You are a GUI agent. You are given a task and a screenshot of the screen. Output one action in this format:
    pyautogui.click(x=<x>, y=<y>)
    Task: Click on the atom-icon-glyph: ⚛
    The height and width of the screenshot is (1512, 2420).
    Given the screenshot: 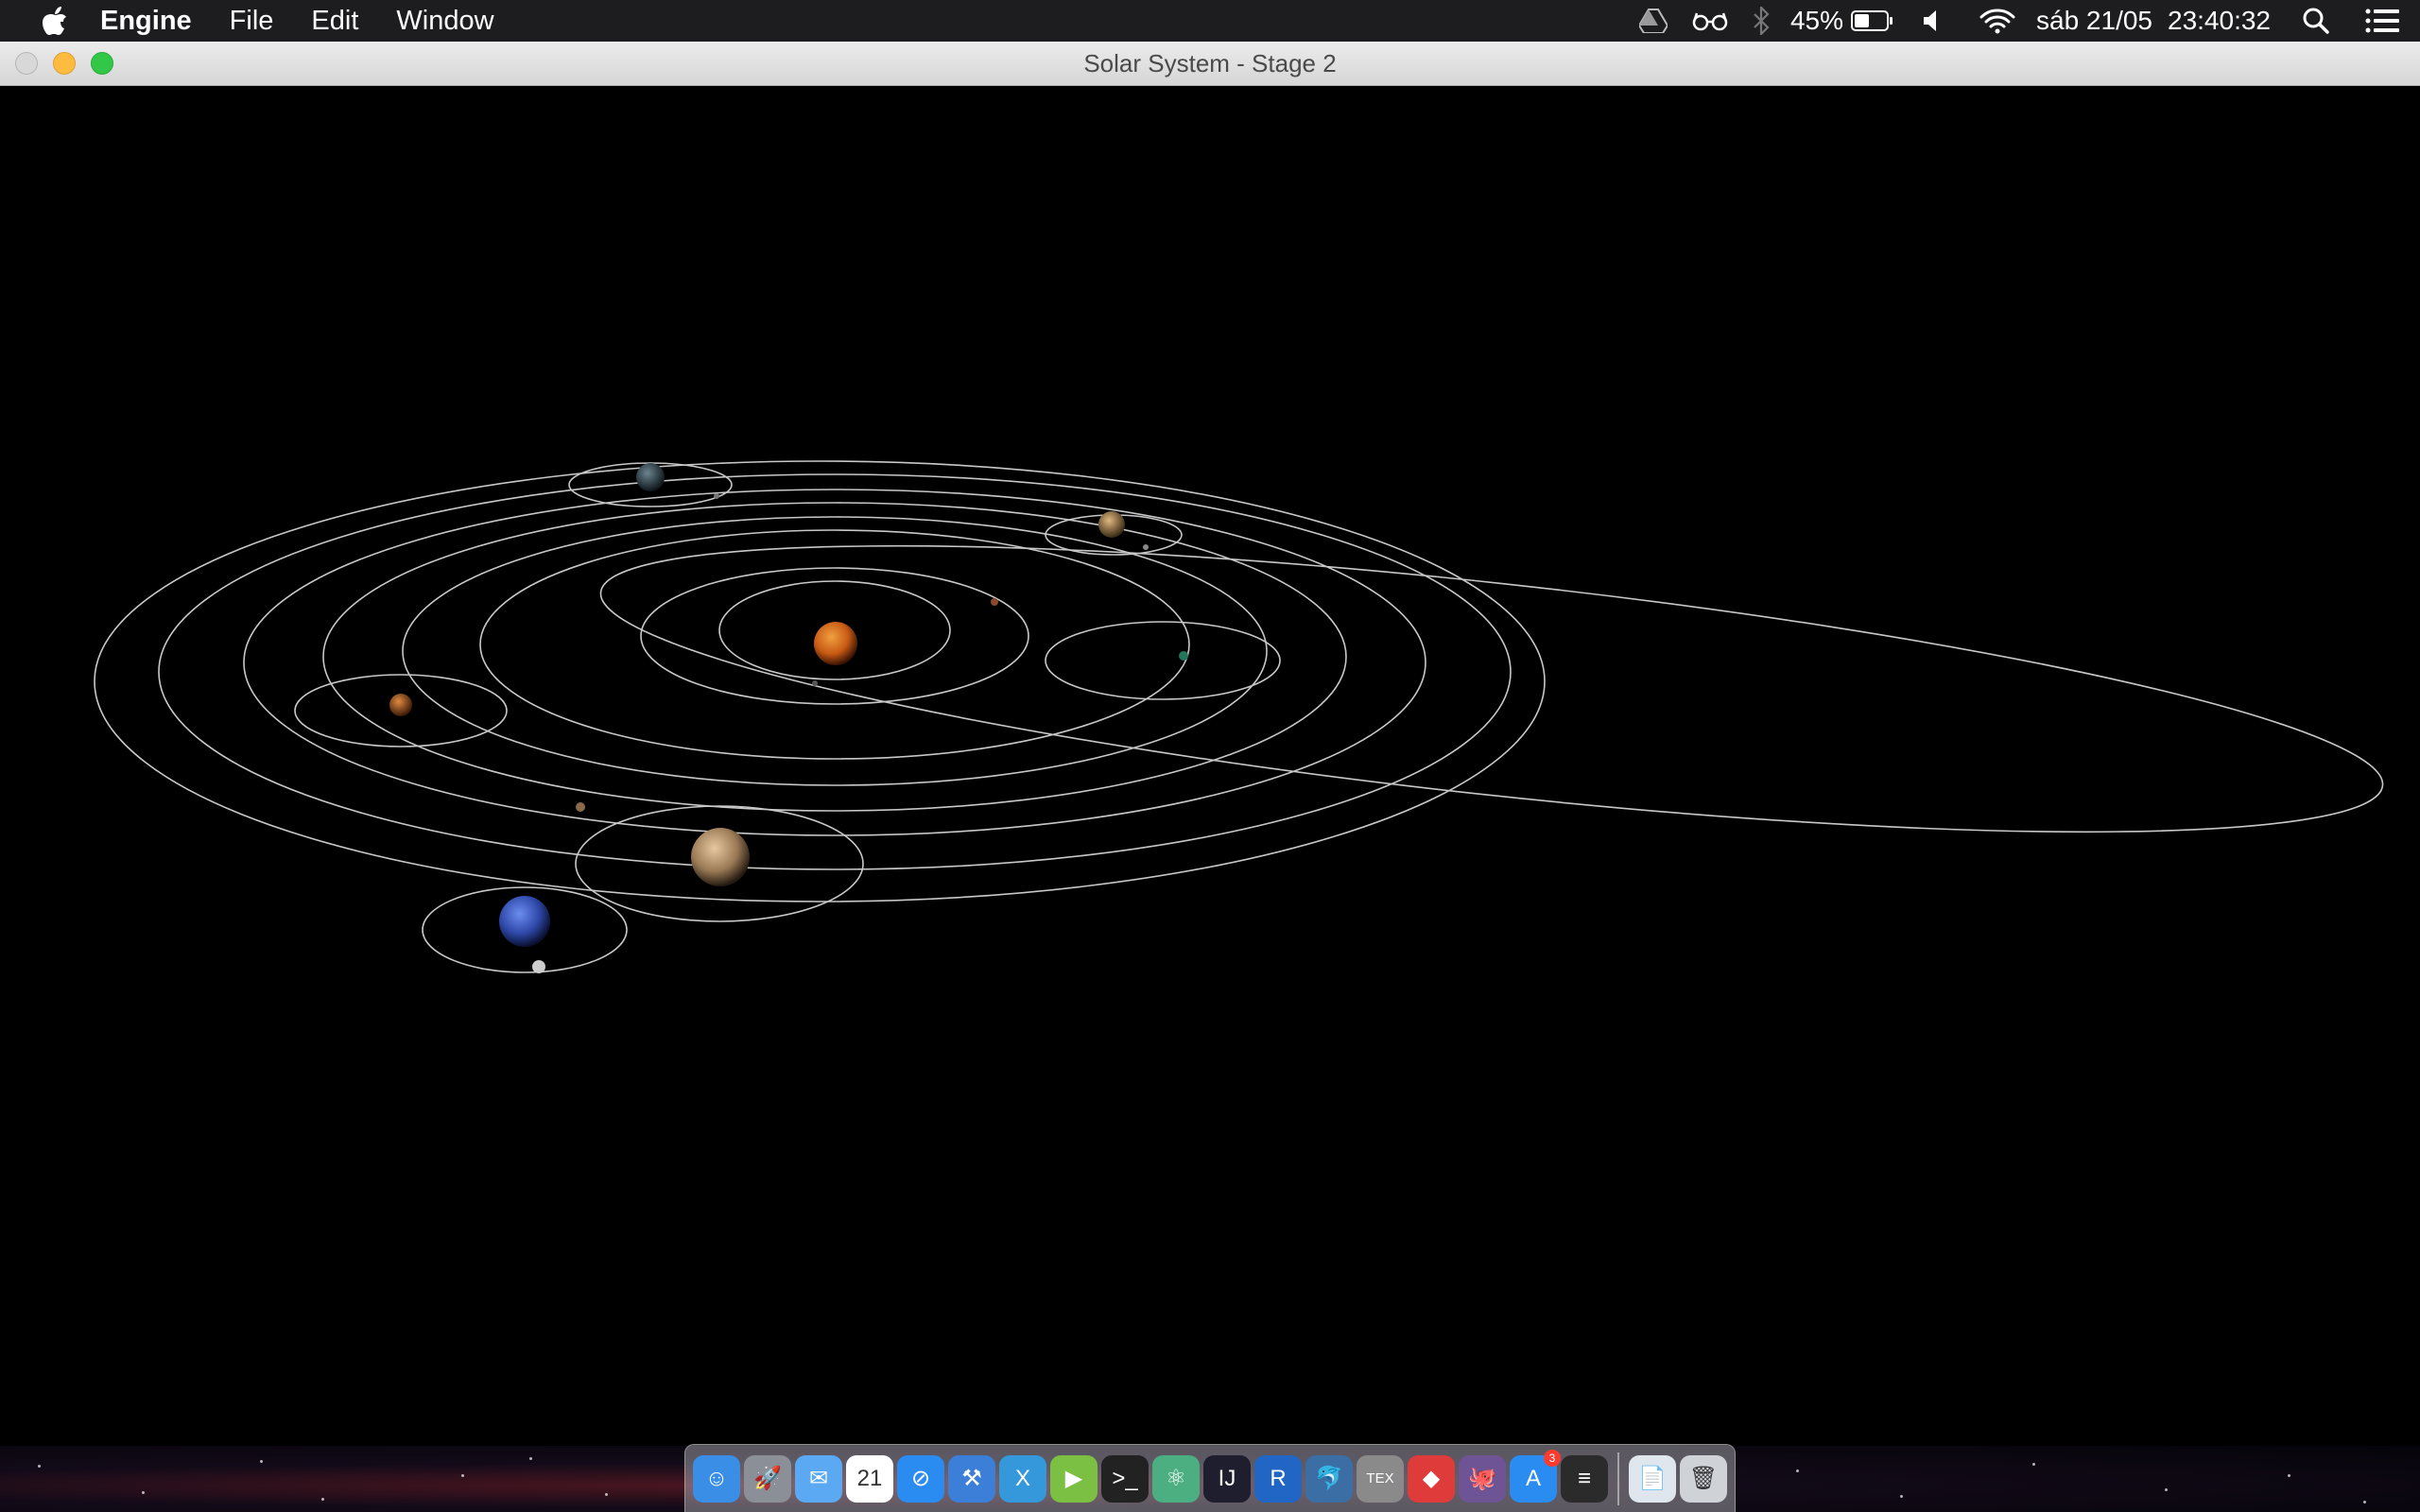 What is the action you would take?
    pyautogui.click(x=1176, y=1478)
    